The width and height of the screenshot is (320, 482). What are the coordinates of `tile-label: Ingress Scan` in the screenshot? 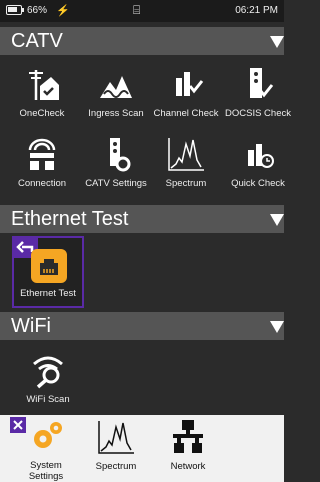 It's located at (116, 113).